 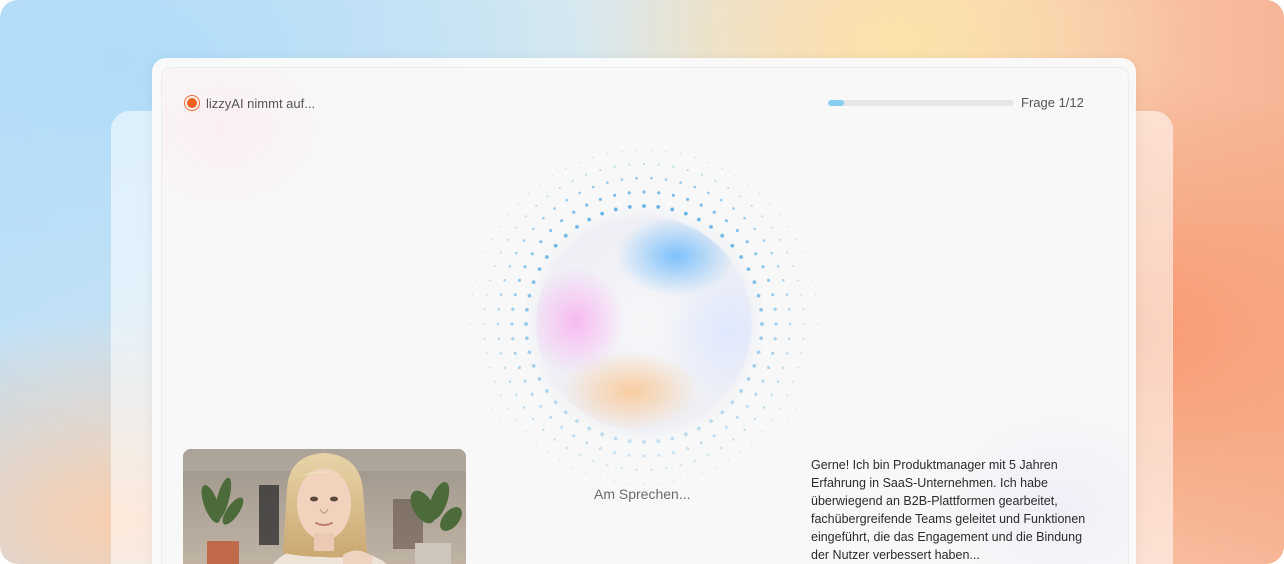 What do you see at coordinates (836, 103) in the screenshot?
I see `question-progress-fill` at bounding box center [836, 103].